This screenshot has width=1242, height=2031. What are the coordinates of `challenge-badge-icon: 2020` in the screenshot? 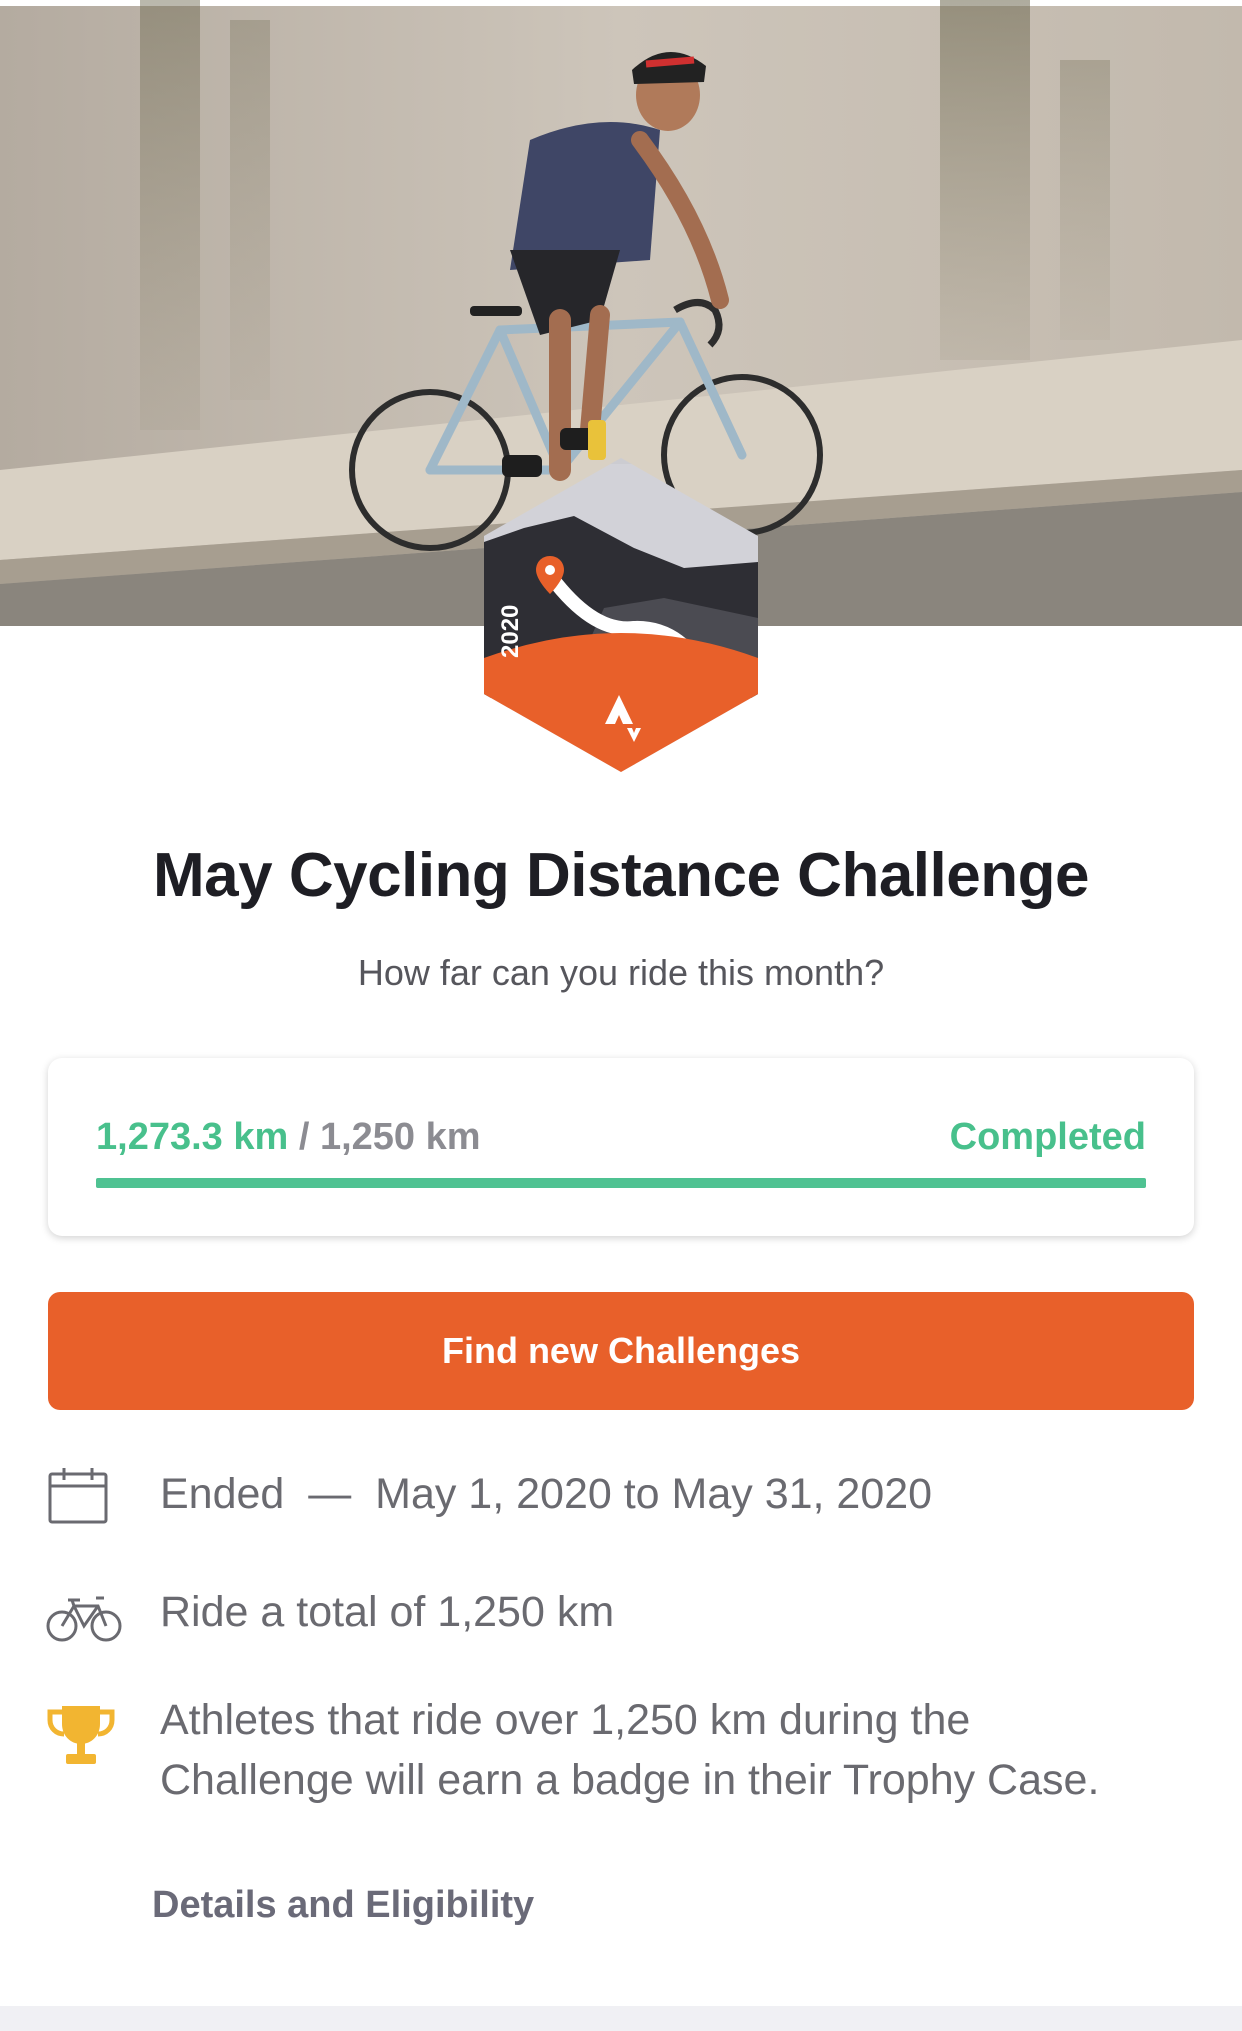 It's located at (621, 615).